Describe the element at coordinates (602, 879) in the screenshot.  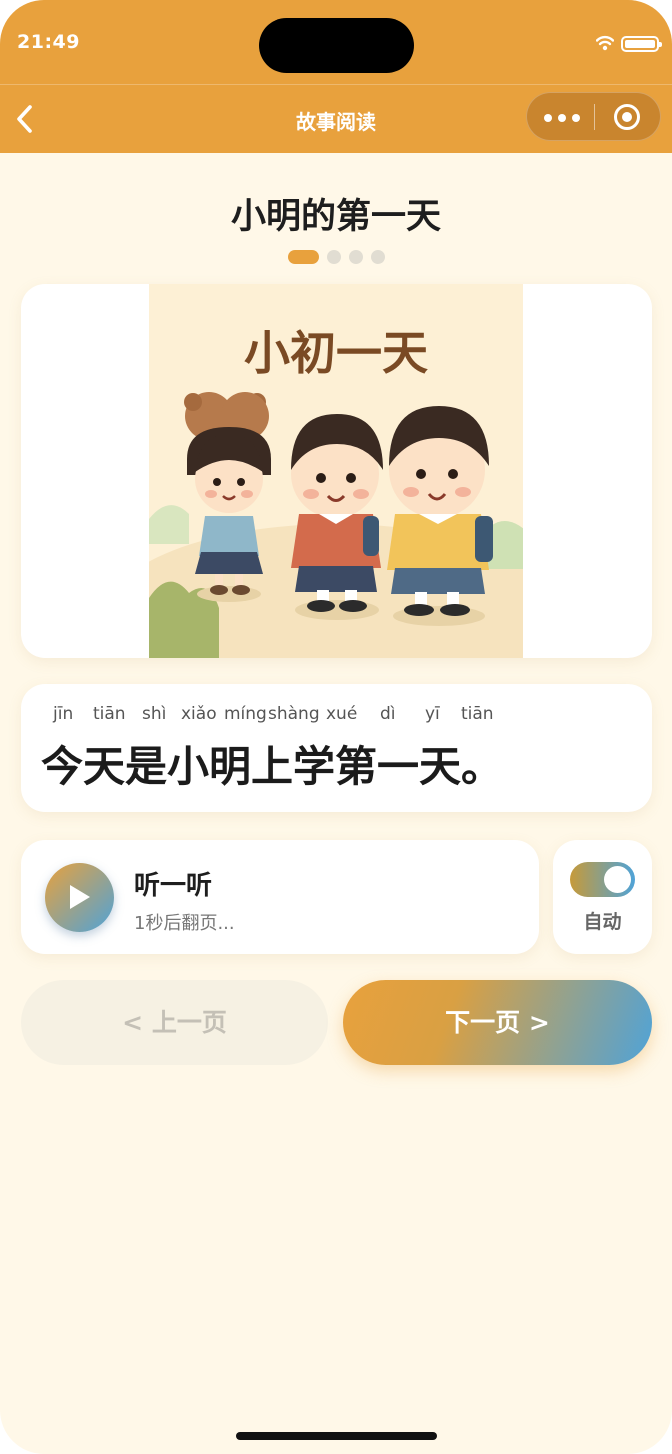
I see `auto-toggle` at that location.